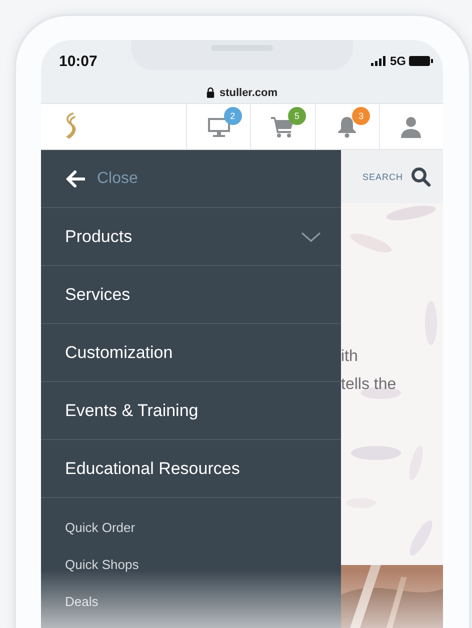 This screenshot has height=628, width=472. Describe the element at coordinates (398, 61) in the screenshot. I see `network-label: 5G` at that location.